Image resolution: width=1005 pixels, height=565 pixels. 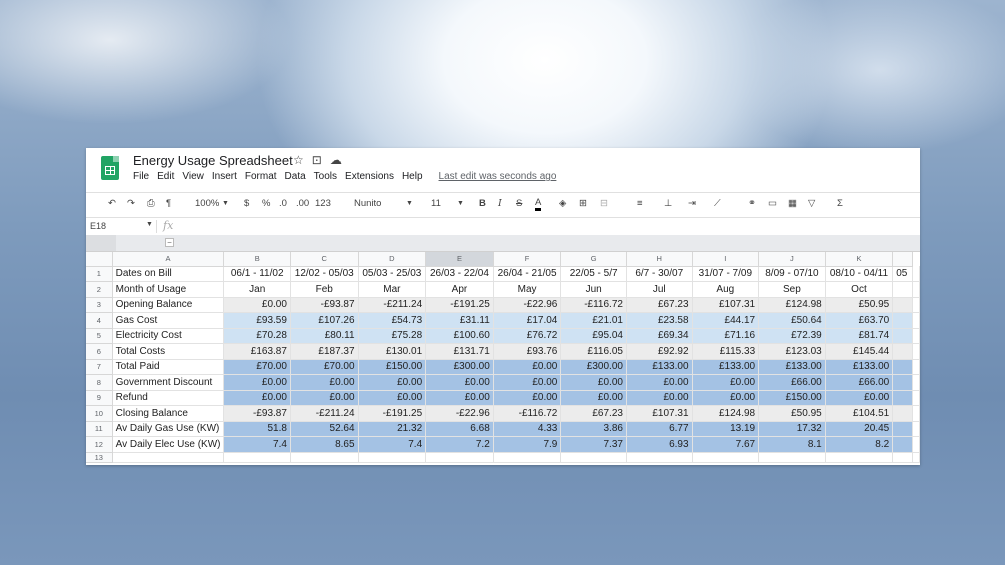 What do you see at coordinates (902, 274) in the screenshot?
I see `table-cell: 05` at bounding box center [902, 274].